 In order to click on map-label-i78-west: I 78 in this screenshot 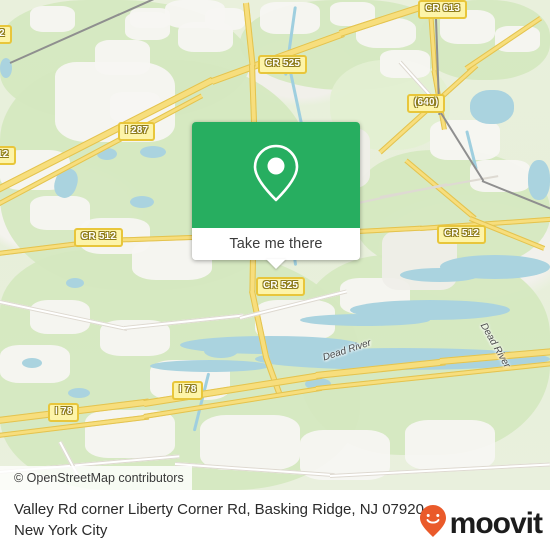, I will do `click(64, 412)`.